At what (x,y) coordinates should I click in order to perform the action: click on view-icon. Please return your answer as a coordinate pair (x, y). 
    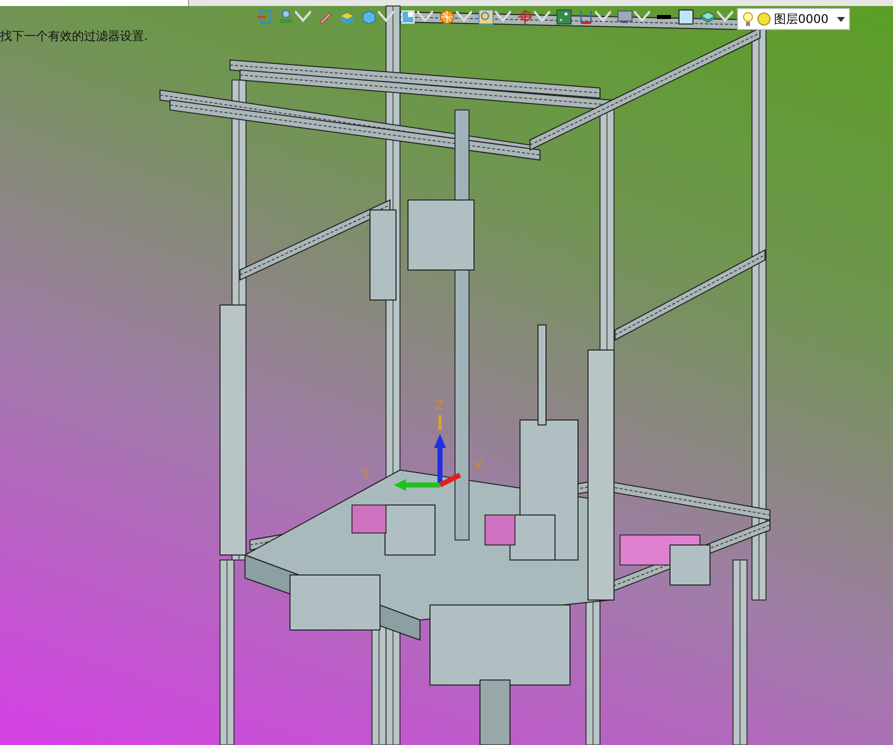
    Looking at the image, I should click on (408, 17).